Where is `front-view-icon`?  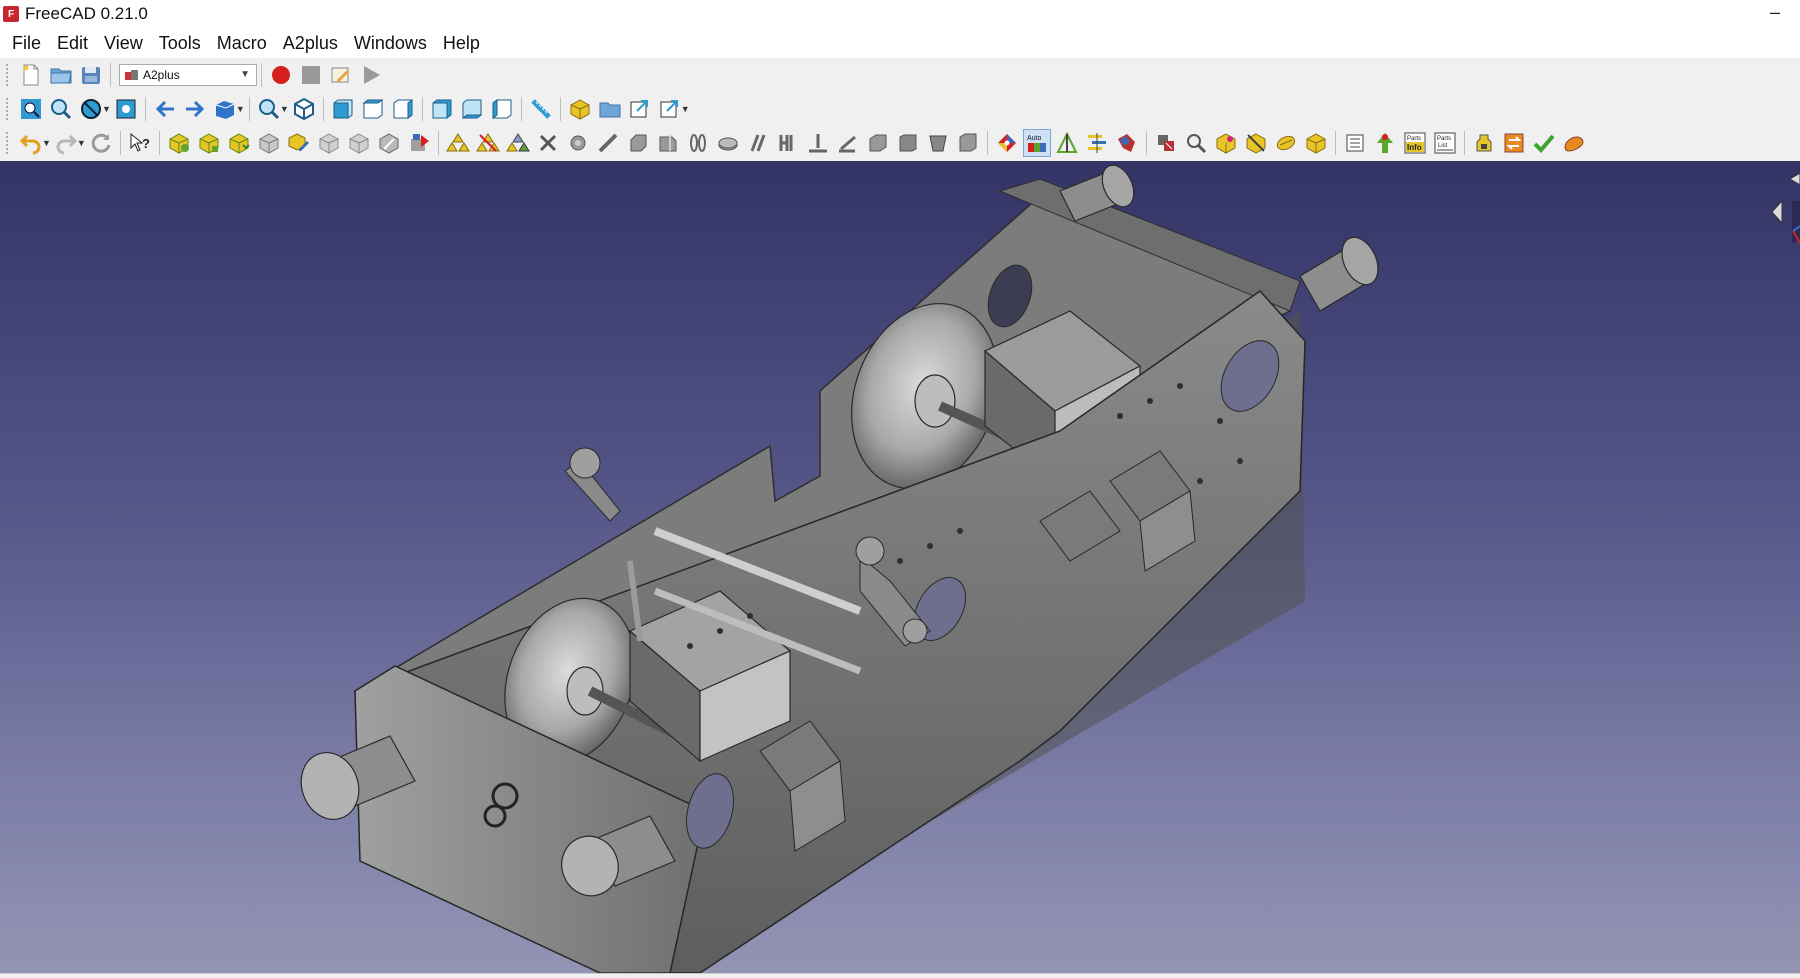 front-view-icon is located at coordinates (343, 109).